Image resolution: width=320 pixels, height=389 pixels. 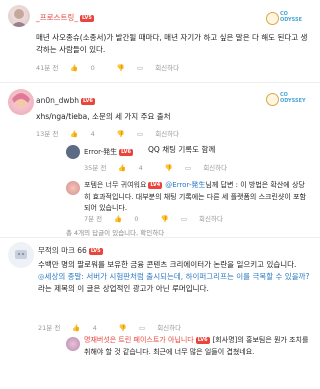 What do you see at coordinates (62, 250) in the screenshot?
I see `username-text: 무적의 마크 66` at bounding box center [62, 250].